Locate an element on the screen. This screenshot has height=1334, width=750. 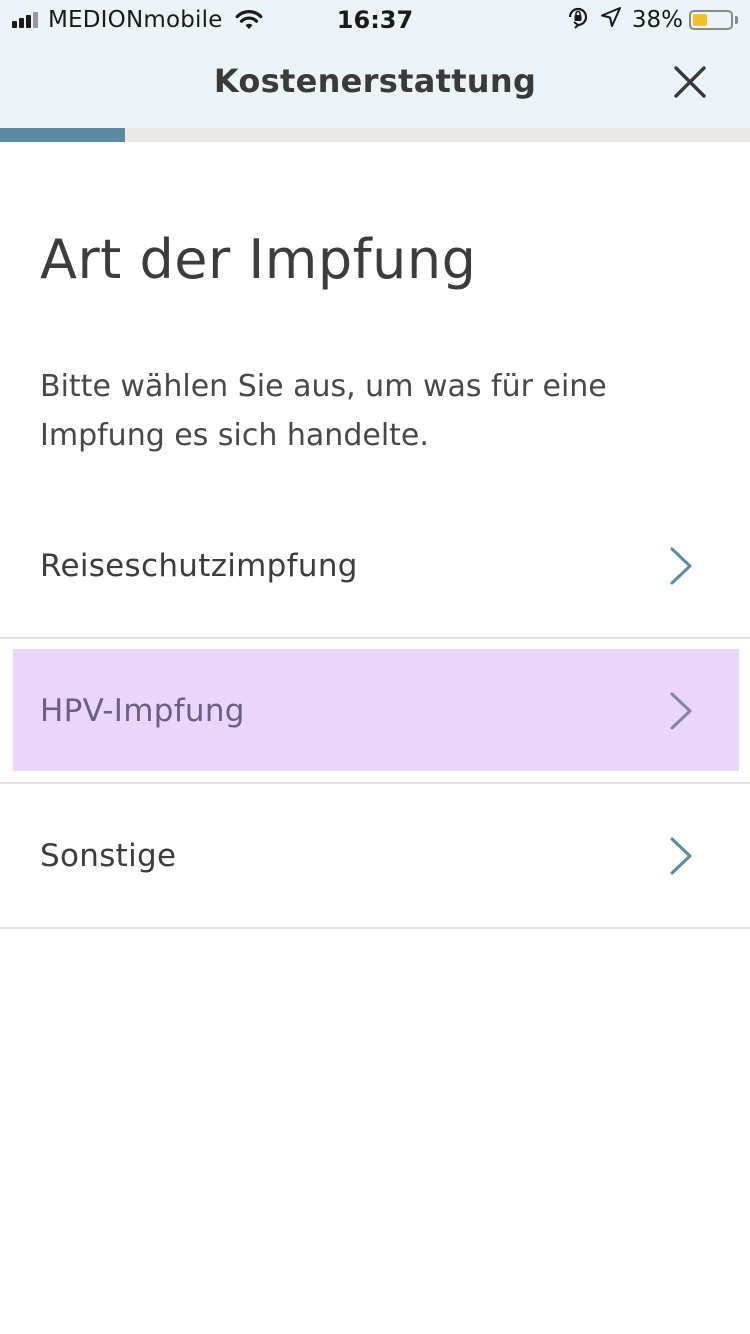
close-icon is located at coordinates (690, 82).